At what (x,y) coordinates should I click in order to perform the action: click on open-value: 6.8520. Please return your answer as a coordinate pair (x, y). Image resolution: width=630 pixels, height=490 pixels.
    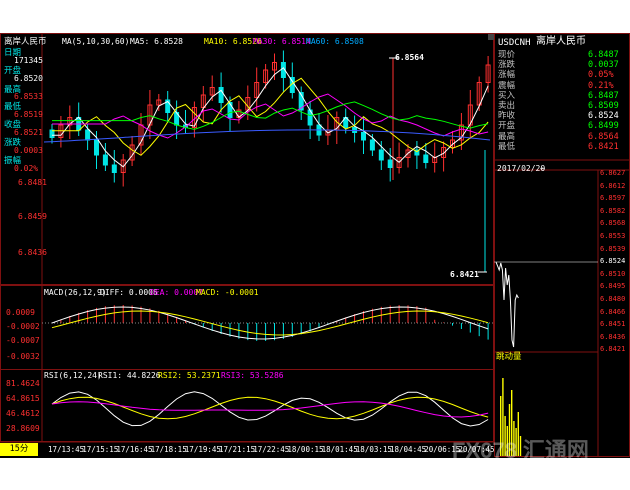
    Looking at the image, I should click on (28, 78).